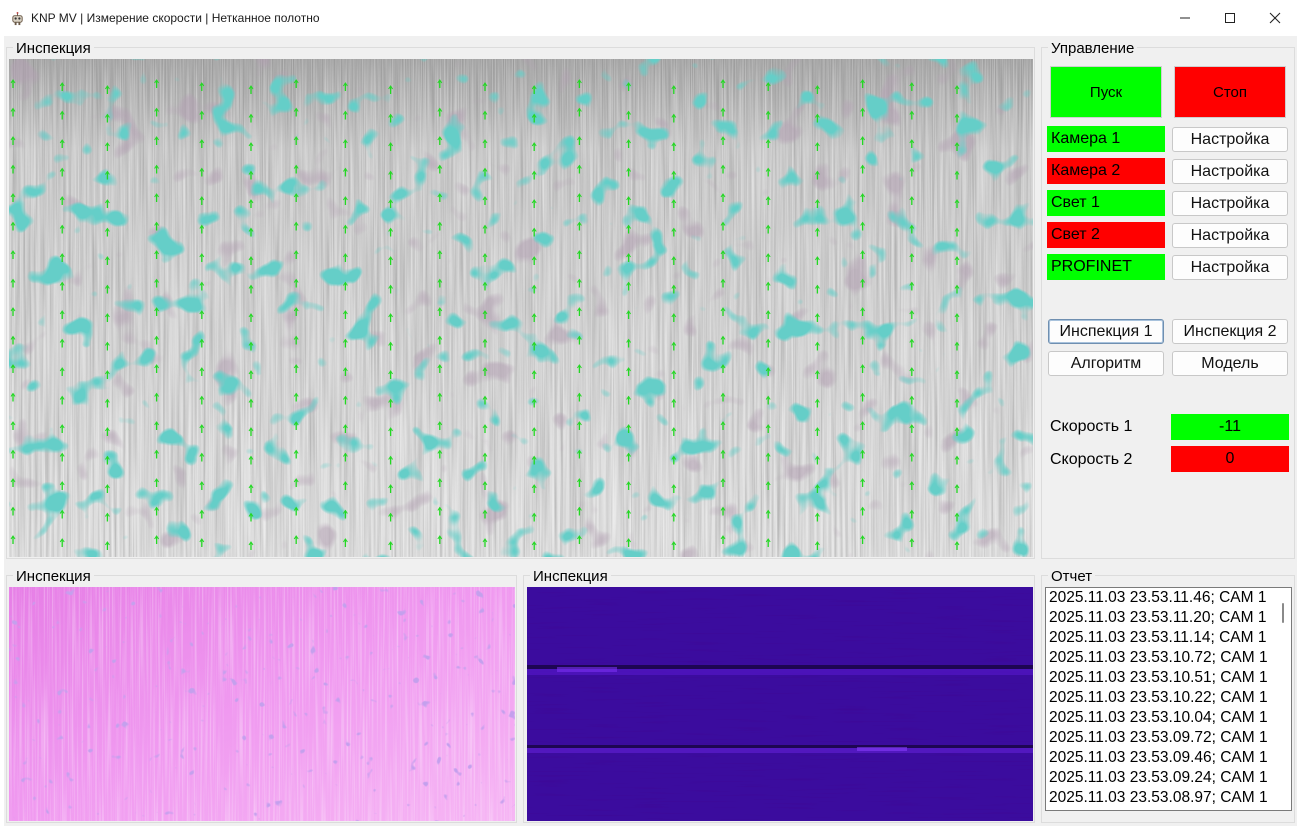 The image size is (1300, 830). I want to click on inspection-bottom-left-group: Инспекция, so click(261, 695).